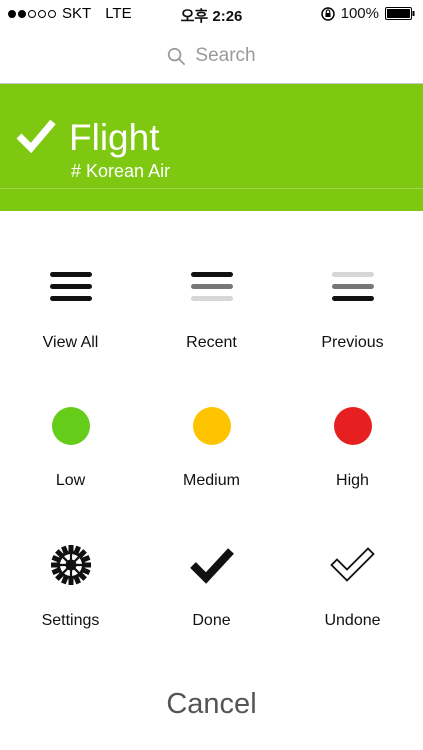 Image resolution: width=423 pixels, height=750 pixels. I want to click on action-view-all: View All, so click(70, 308).